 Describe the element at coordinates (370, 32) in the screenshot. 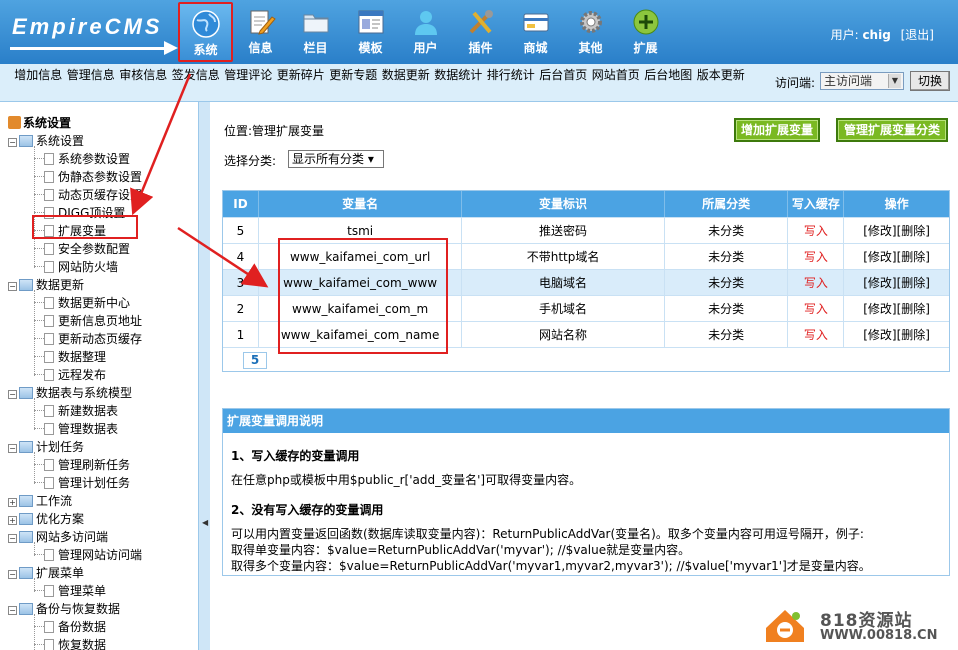

I see `nav-template: 模板` at that location.